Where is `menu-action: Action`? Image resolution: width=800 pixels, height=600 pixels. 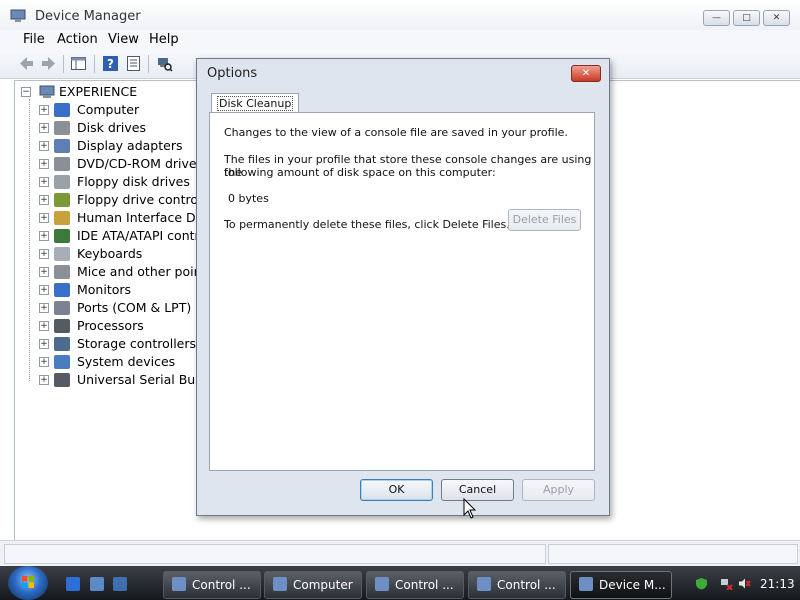
menu-action: Action is located at coordinates (77, 39).